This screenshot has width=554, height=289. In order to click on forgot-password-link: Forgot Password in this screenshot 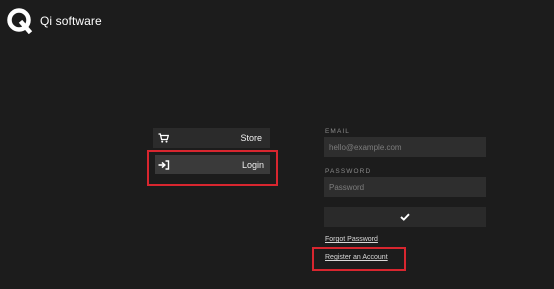, I will do `click(351, 239)`.